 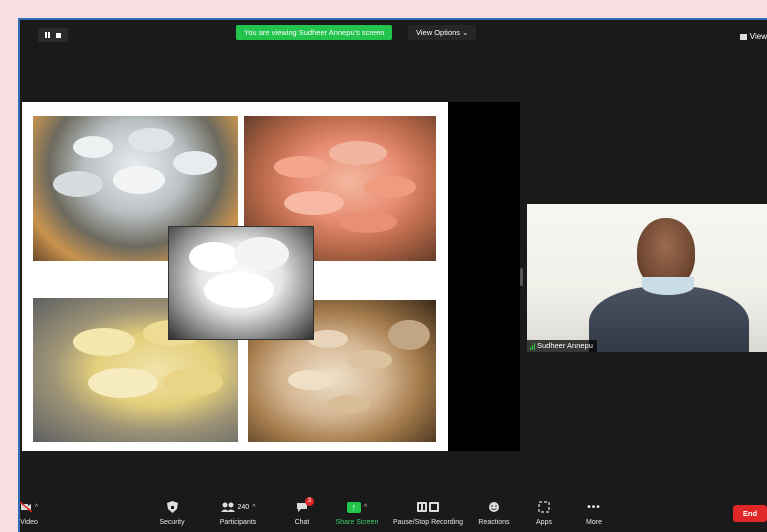 I want to click on apps-label: Apps, so click(x=544, y=522).